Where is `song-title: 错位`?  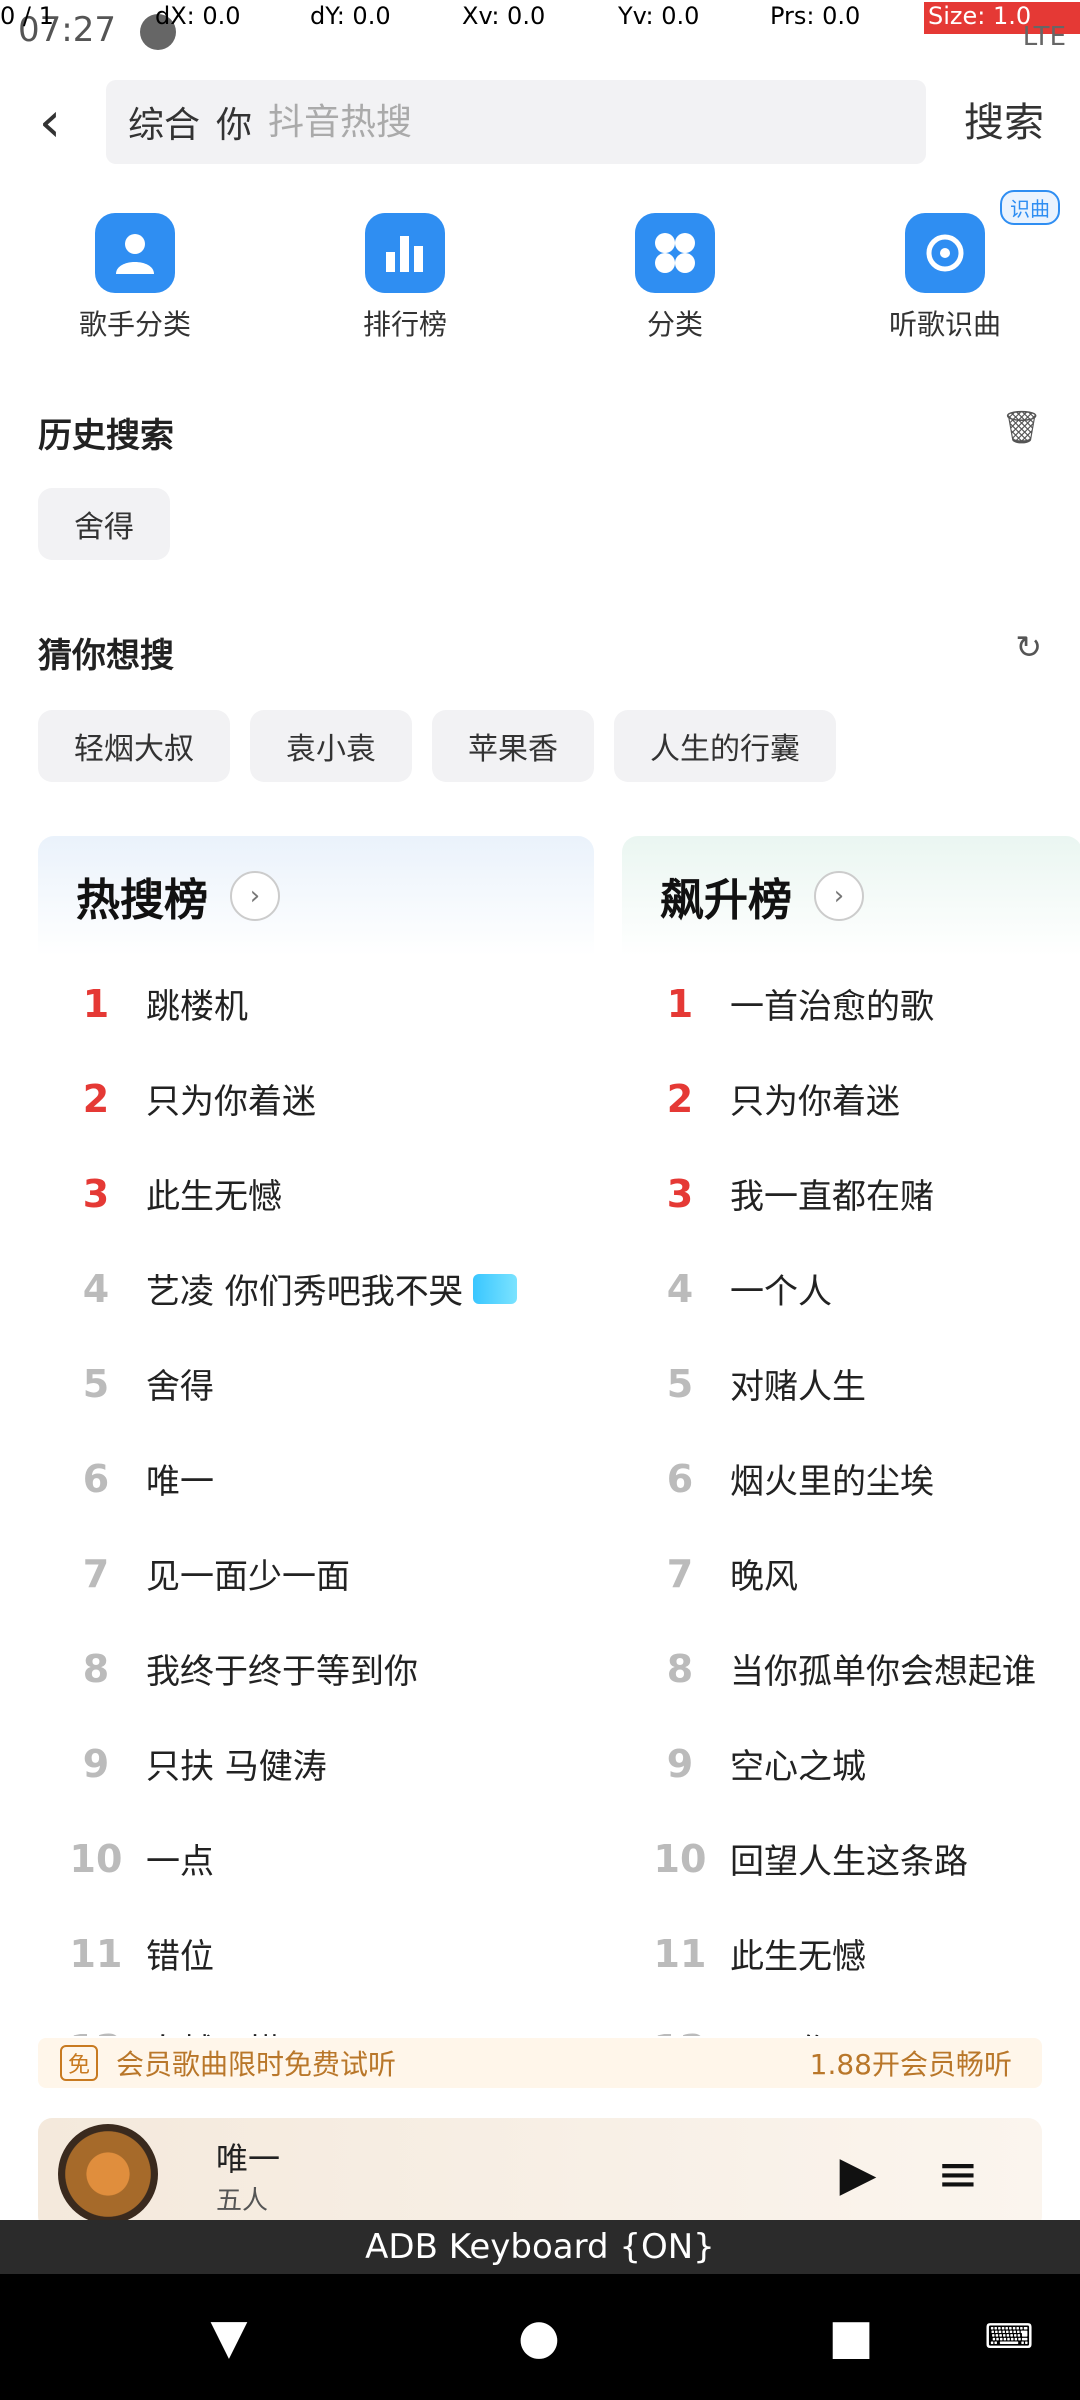 song-title: 错位 is located at coordinates (180, 1957).